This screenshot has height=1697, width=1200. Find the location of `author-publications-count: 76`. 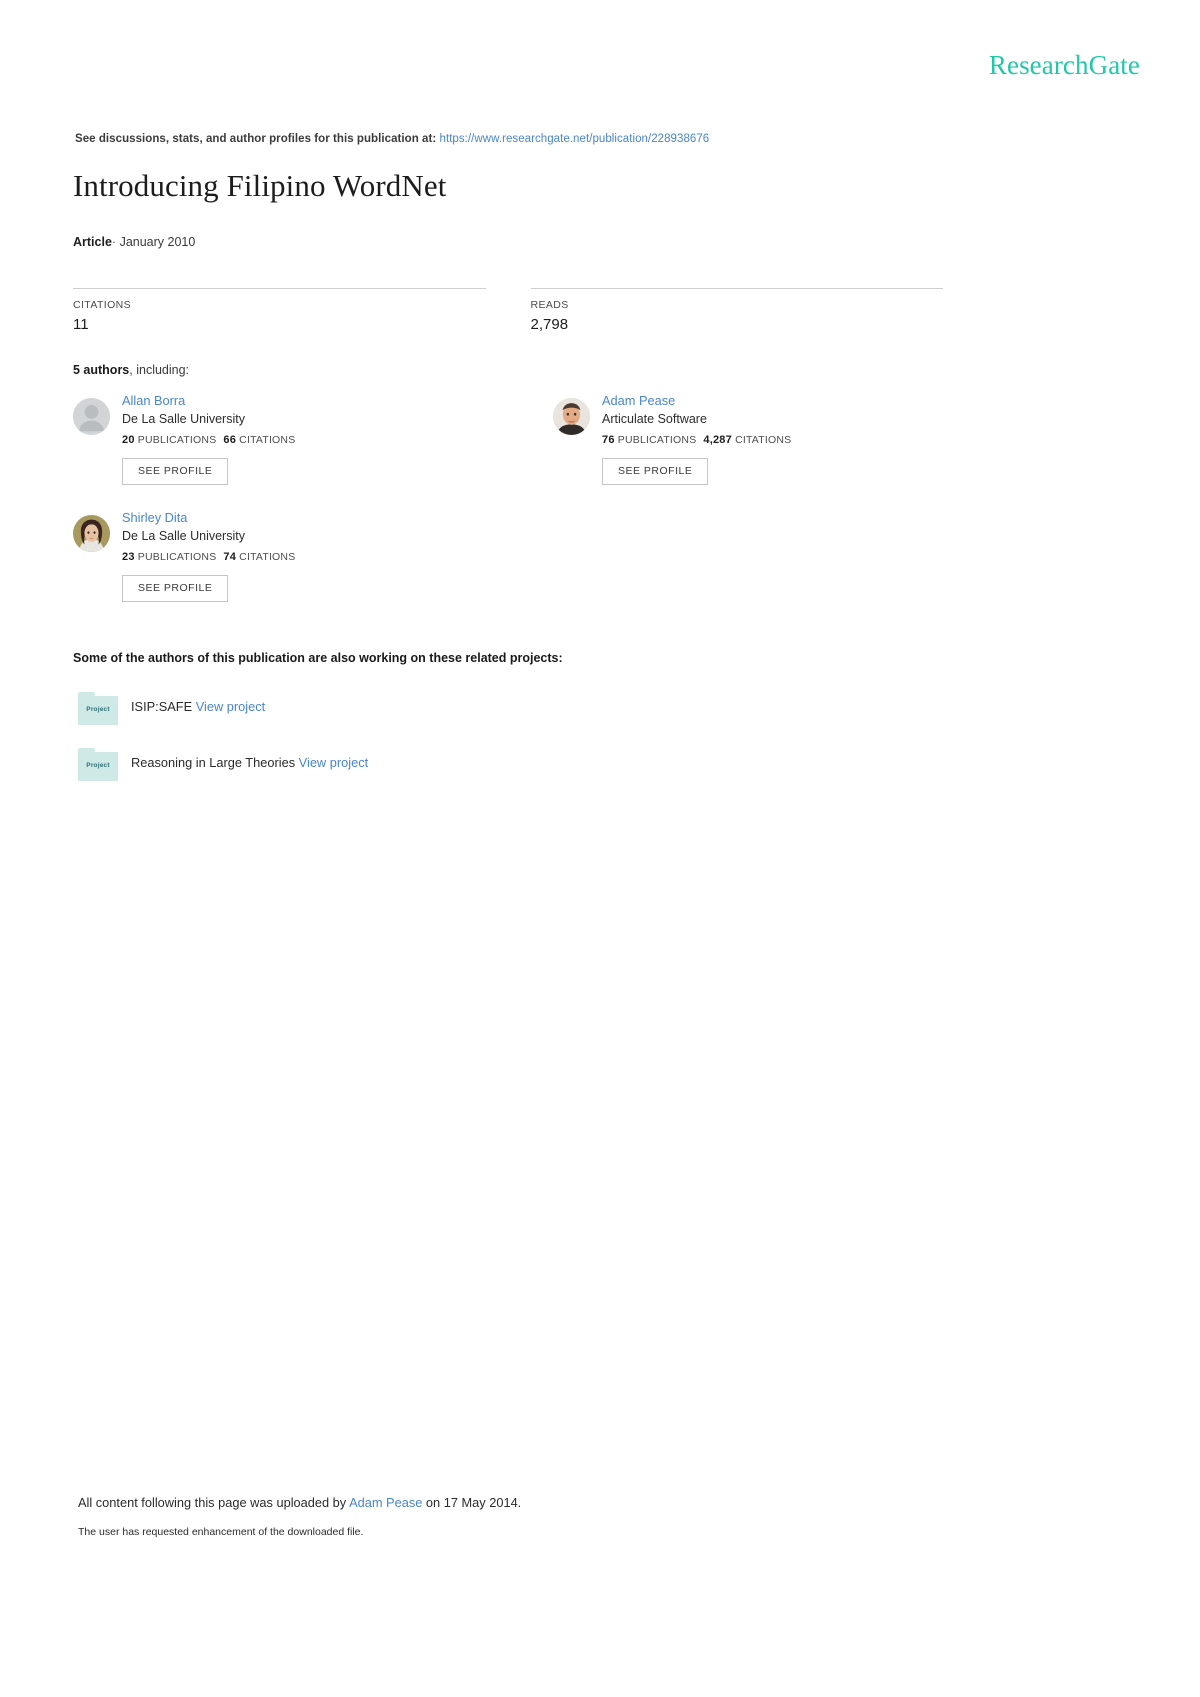

author-publications-count: 76 is located at coordinates (608, 440).